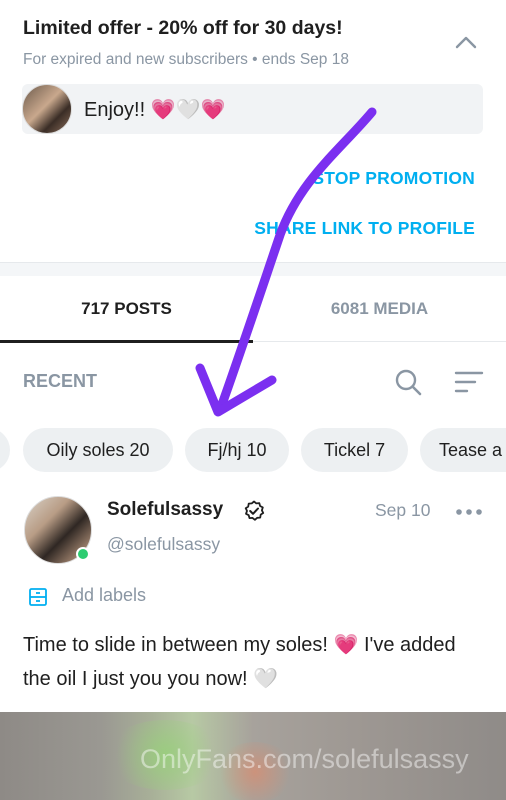 The height and width of the screenshot is (800, 506). What do you see at coordinates (165, 510) in the screenshot?
I see `post-author-name: Solefulsassy` at bounding box center [165, 510].